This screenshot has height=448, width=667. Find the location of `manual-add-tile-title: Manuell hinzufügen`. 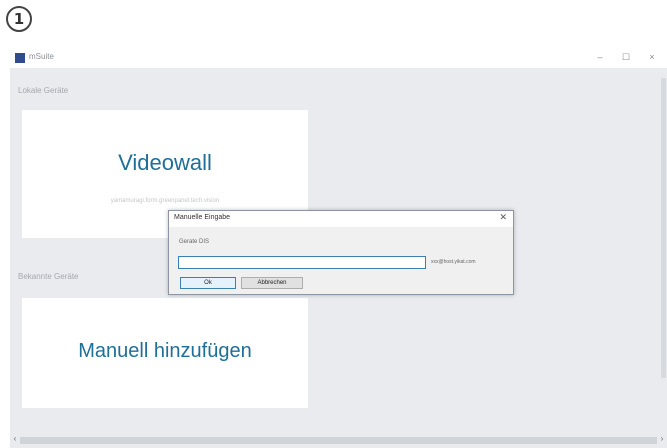

manual-add-tile-title: Manuell hinzufügen is located at coordinates (165, 351).